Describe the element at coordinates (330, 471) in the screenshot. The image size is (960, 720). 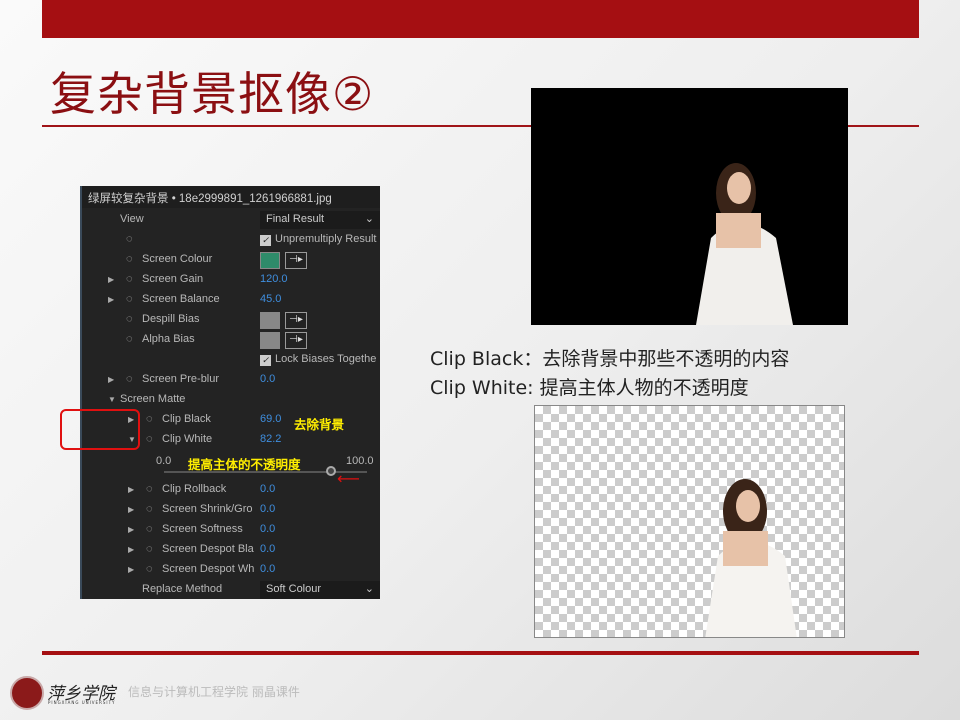
I see `clip-white-slider-handle` at that location.